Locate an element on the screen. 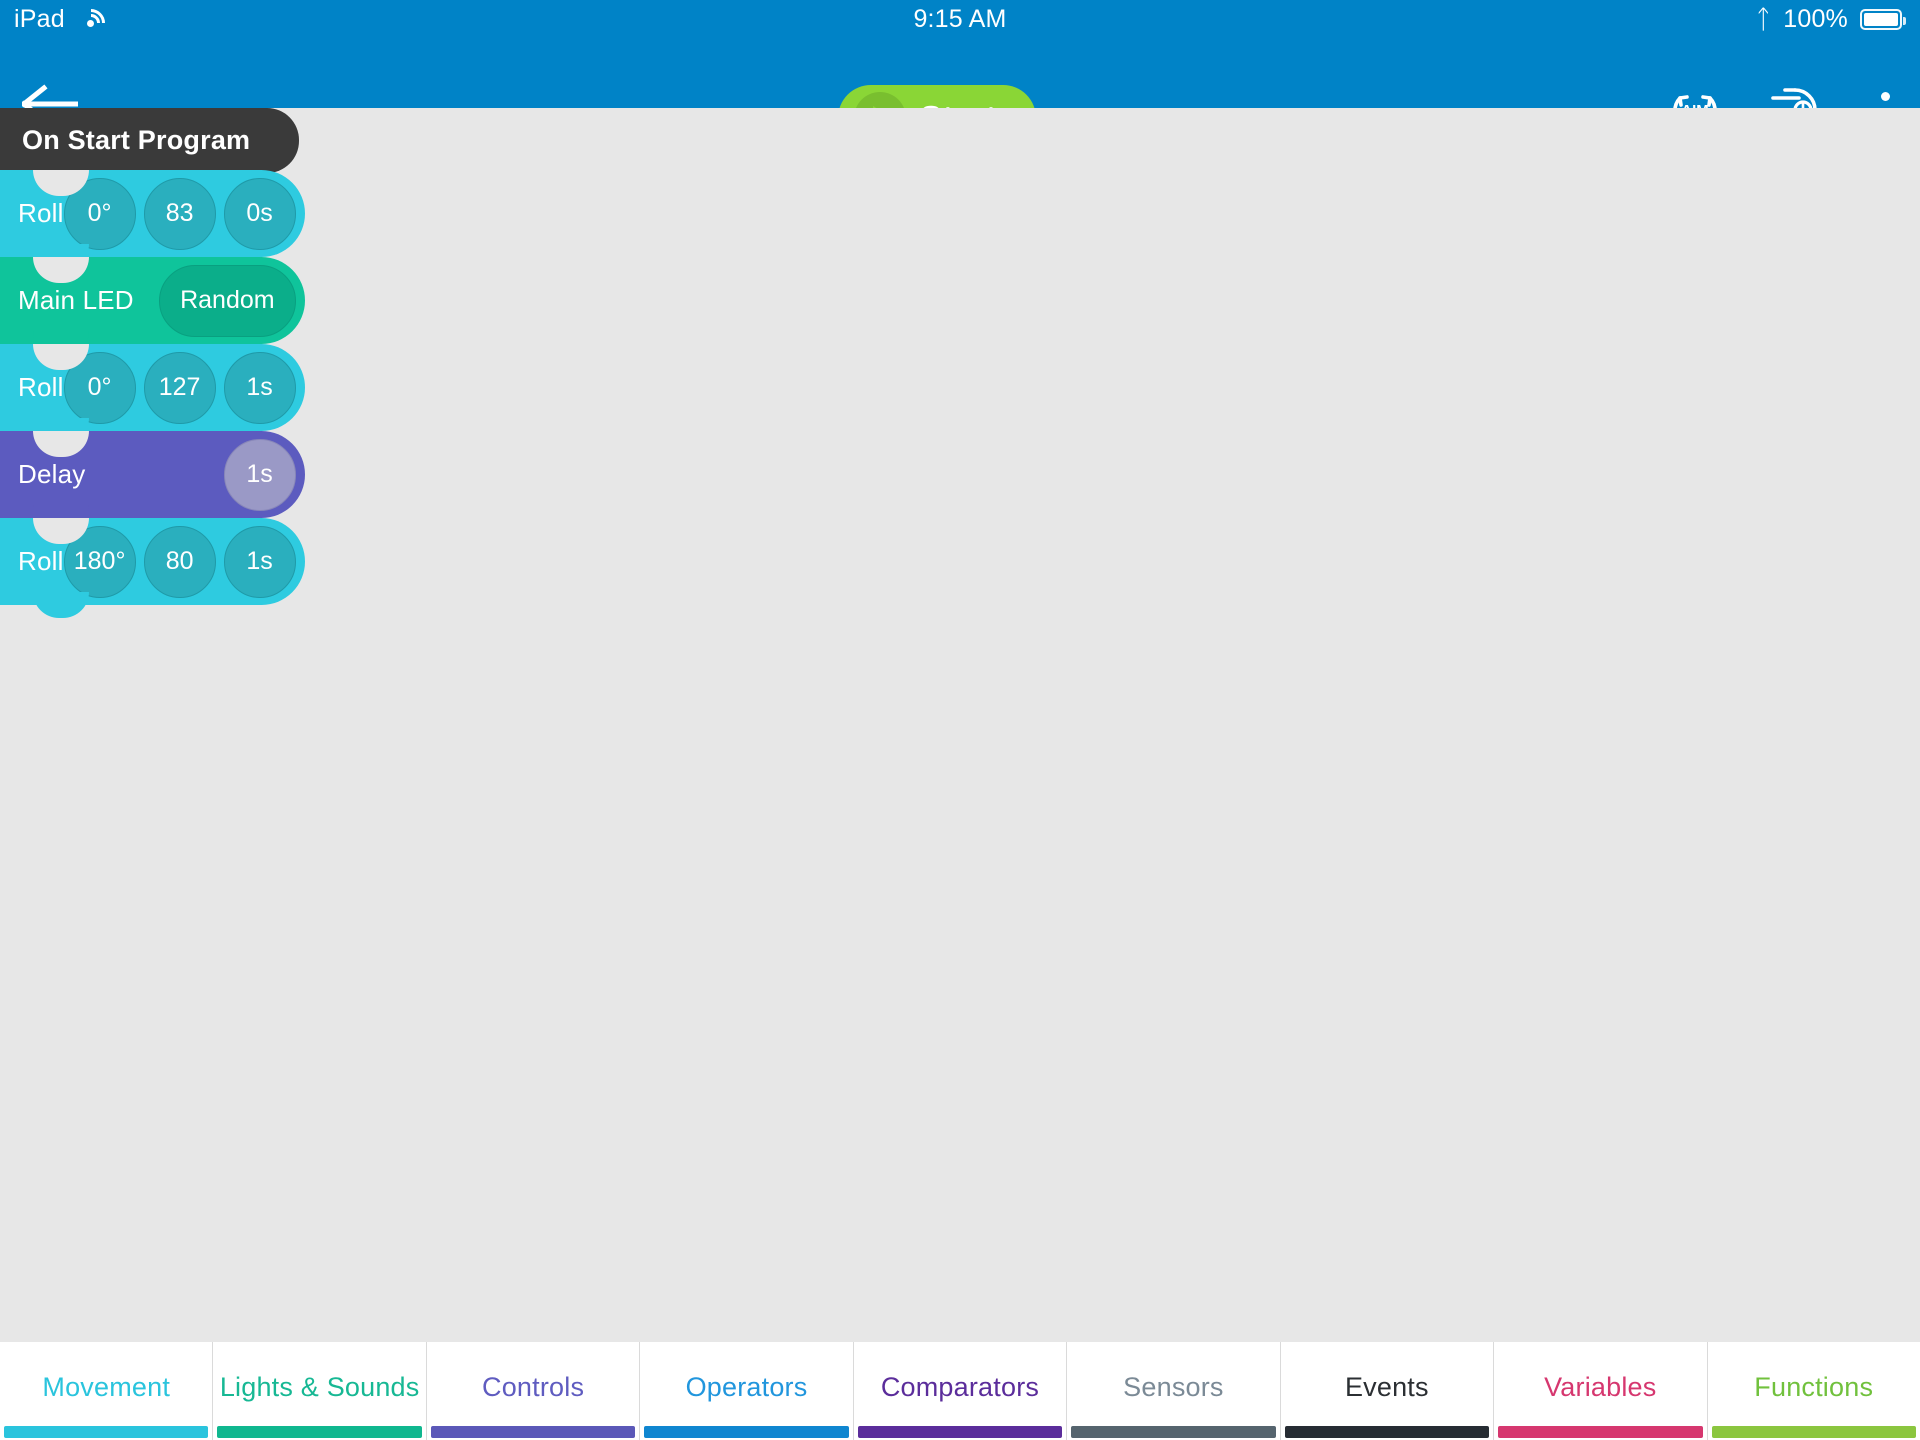  program-block-roll: Roll 0° 127 1s is located at coordinates (152, 394).